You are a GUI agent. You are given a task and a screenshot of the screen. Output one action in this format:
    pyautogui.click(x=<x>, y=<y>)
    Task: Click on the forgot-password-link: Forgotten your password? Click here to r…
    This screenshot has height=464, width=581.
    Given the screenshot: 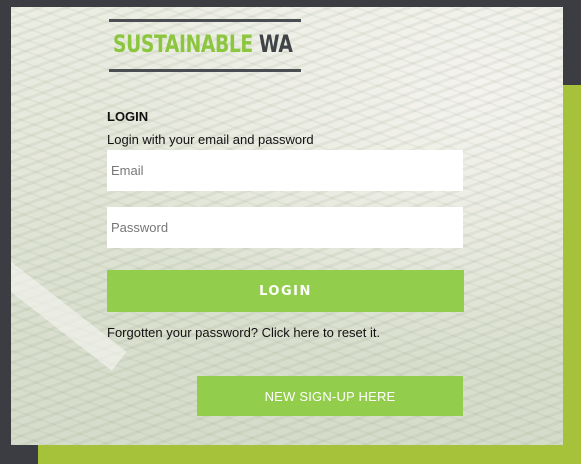 What is the action you would take?
    pyautogui.click(x=243, y=332)
    